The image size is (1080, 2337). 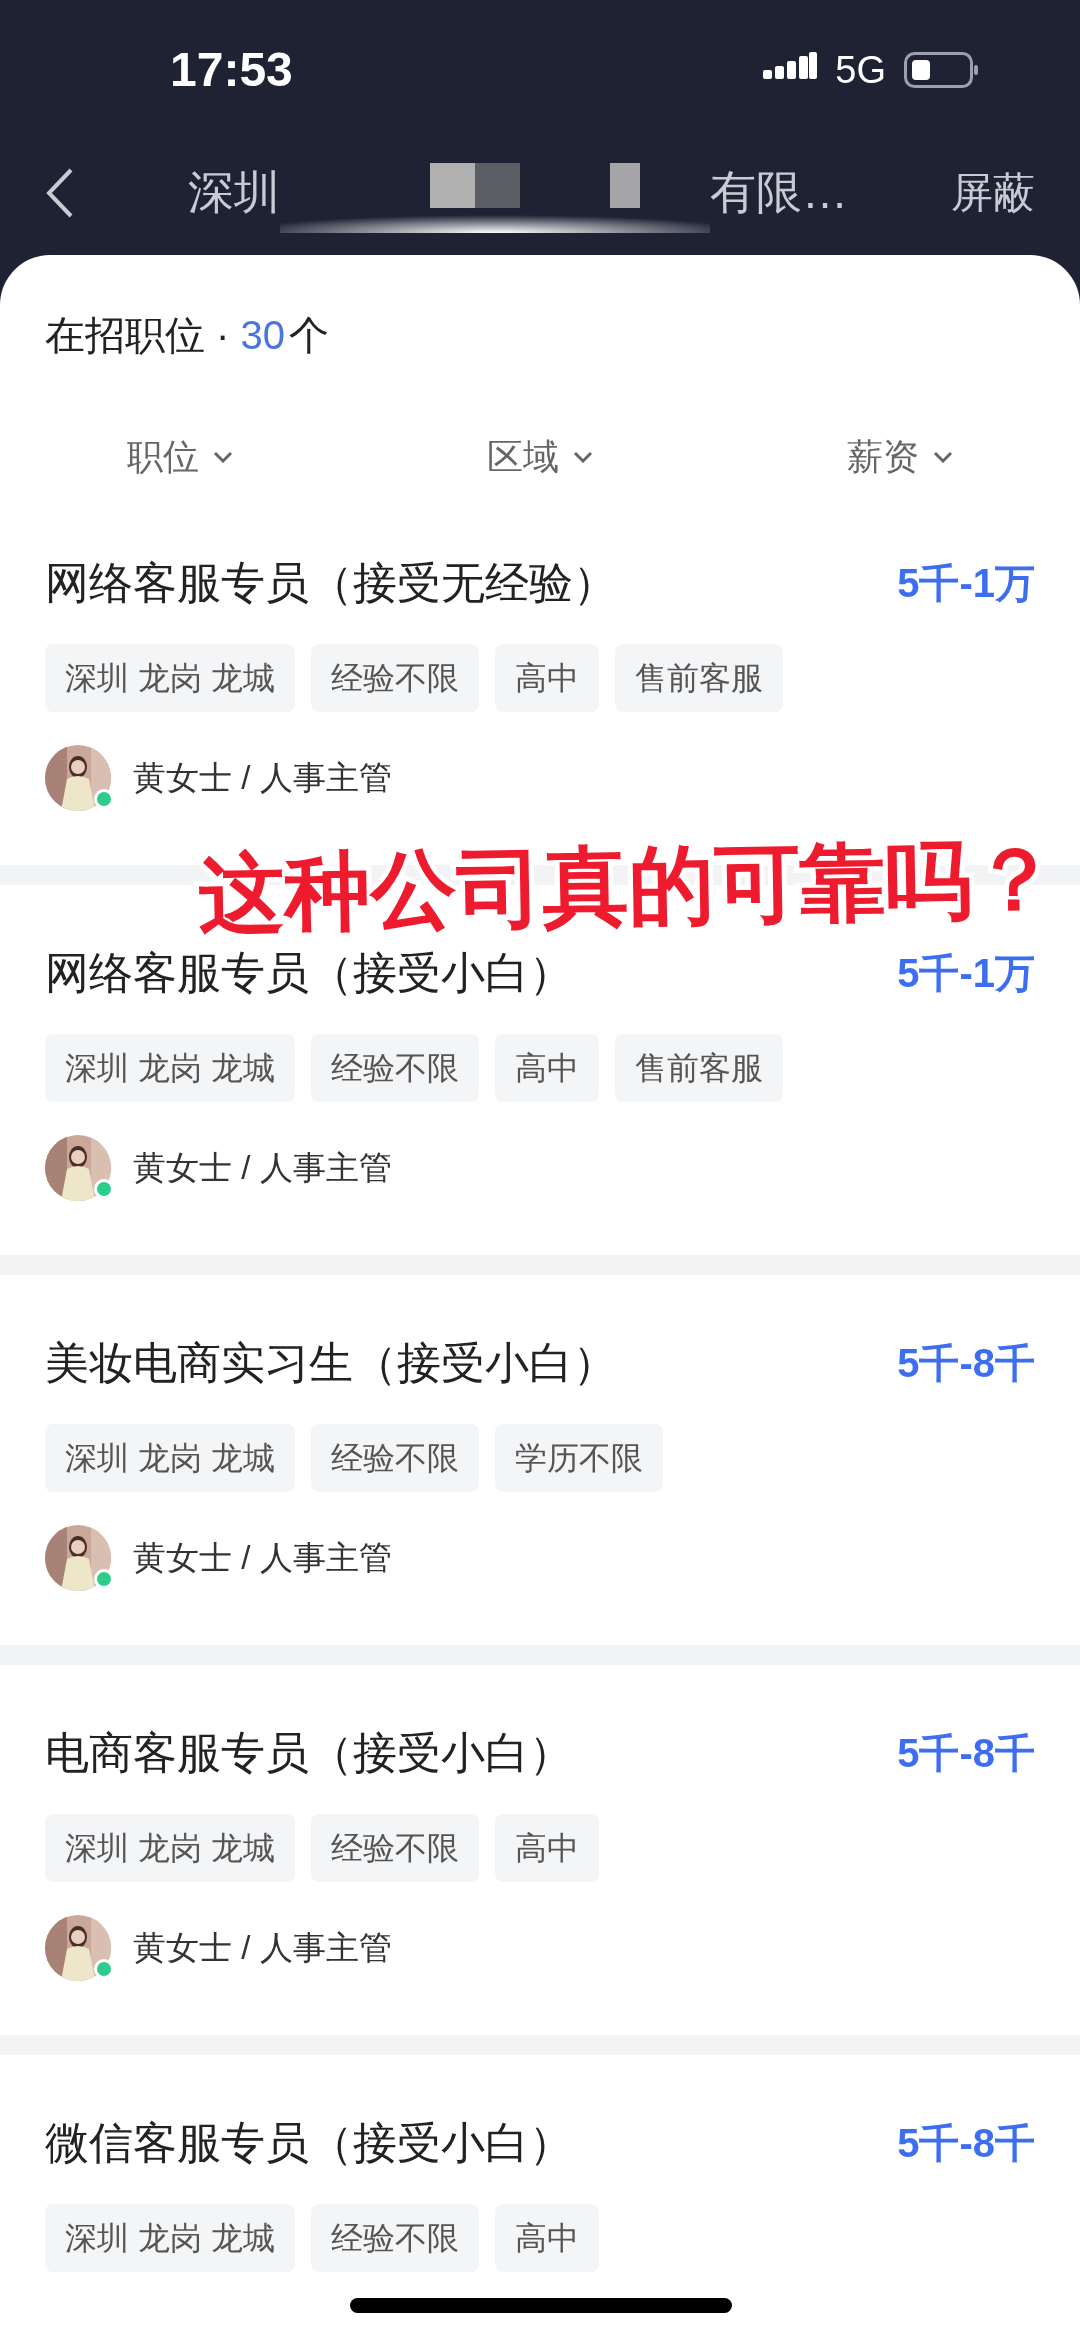 I want to click on job-title: 微信客服专员（接受小白）, so click(x=309, y=2143).